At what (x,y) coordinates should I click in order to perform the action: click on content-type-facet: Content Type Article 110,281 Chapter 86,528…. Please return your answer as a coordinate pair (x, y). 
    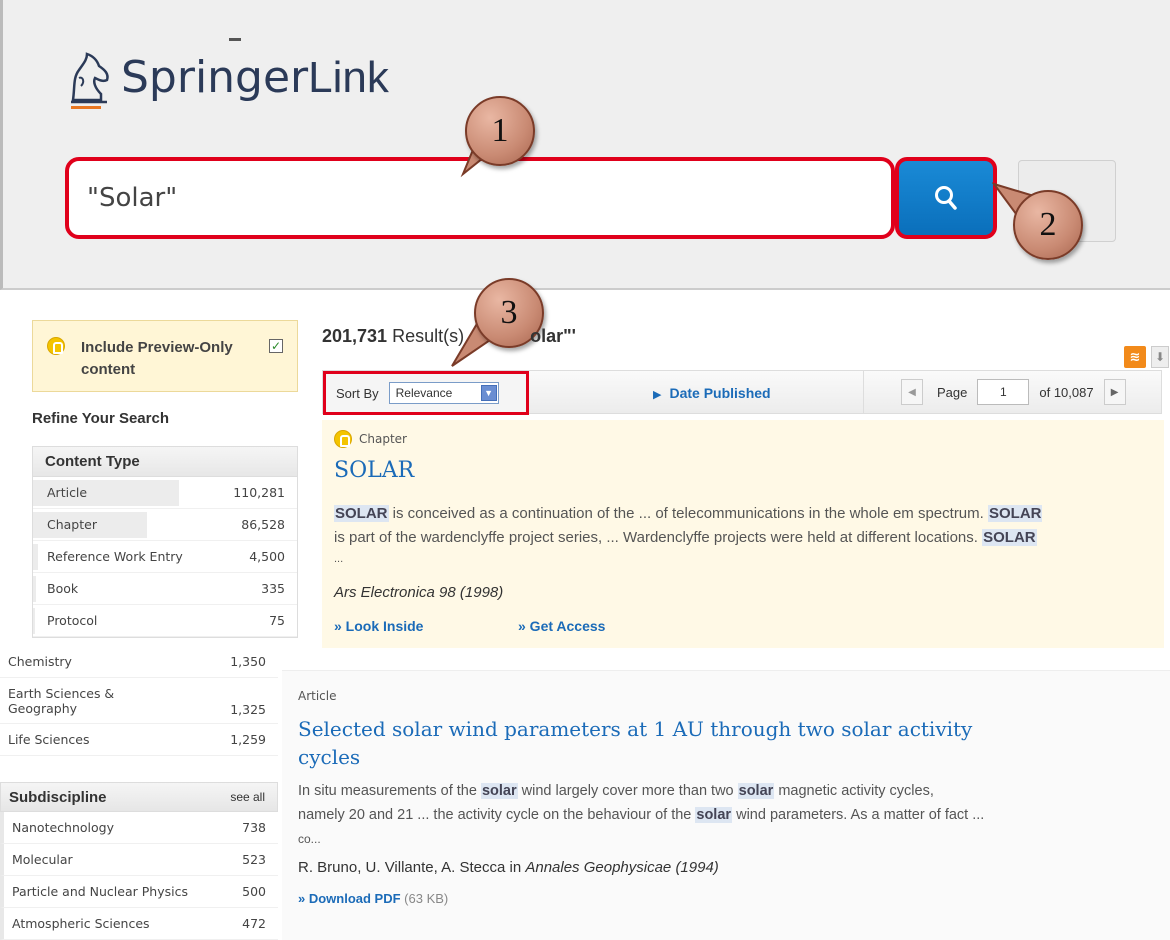
    Looking at the image, I should click on (165, 542).